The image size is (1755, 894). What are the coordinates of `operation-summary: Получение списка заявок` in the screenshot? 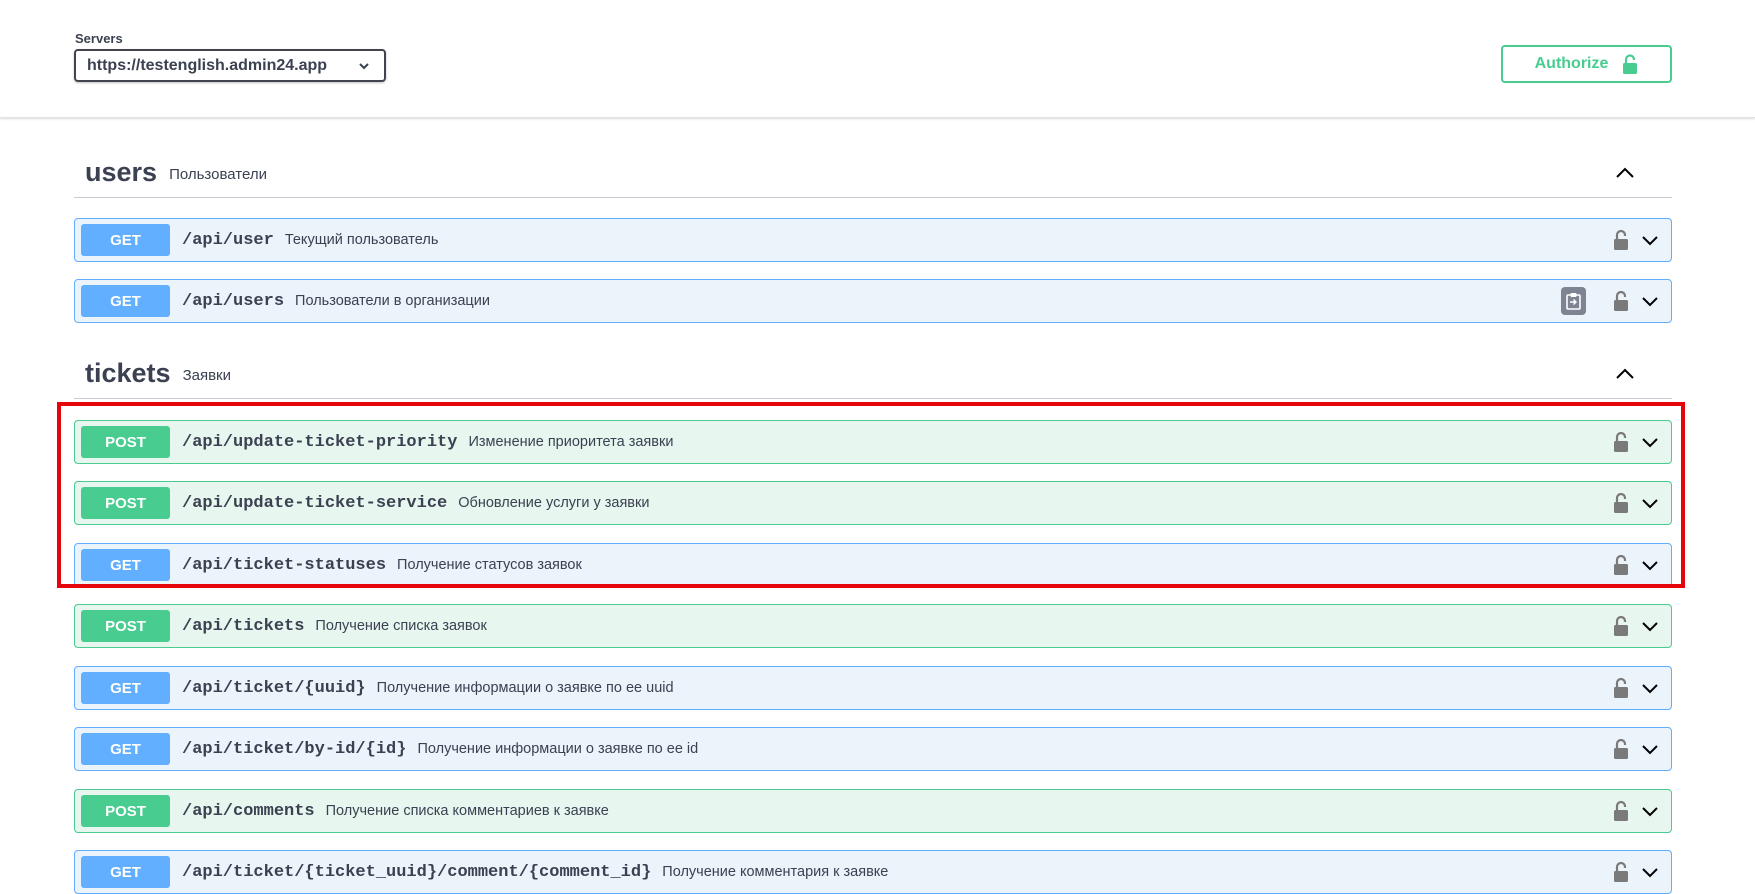 It's located at (401, 626).